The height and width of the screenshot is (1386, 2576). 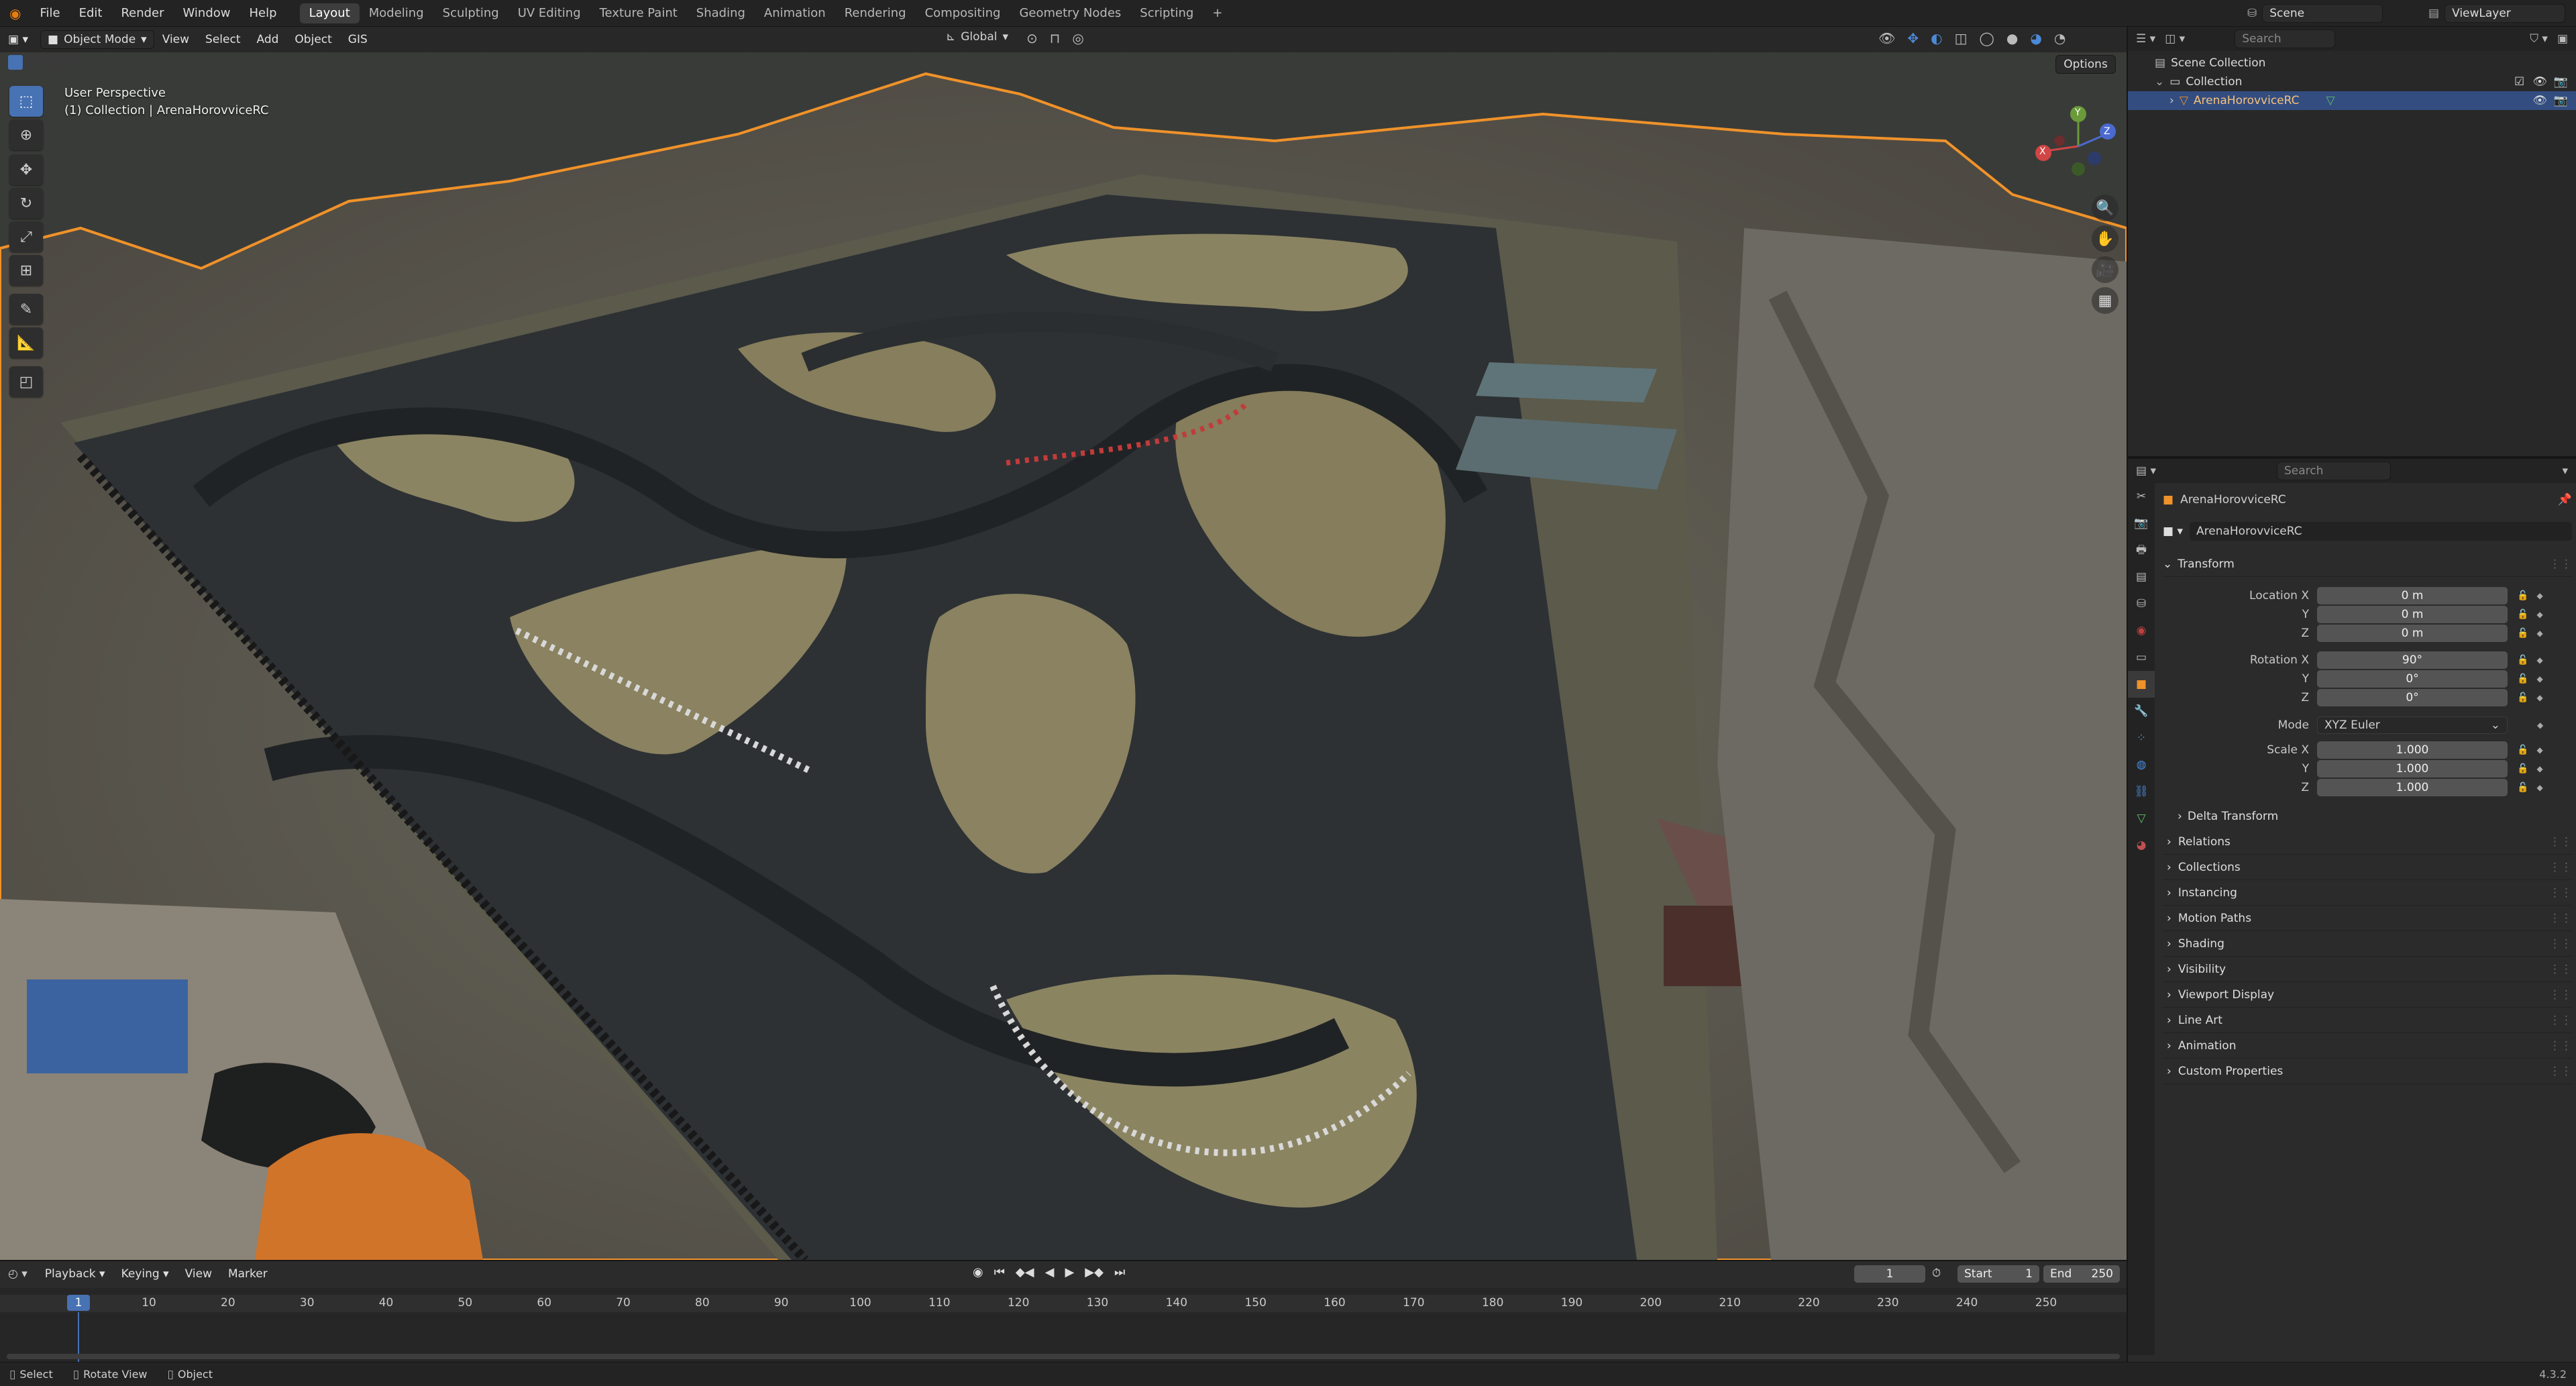 What do you see at coordinates (15, 13) in the screenshot?
I see `blender-logo-icon: ◉` at bounding box center [15, 13].